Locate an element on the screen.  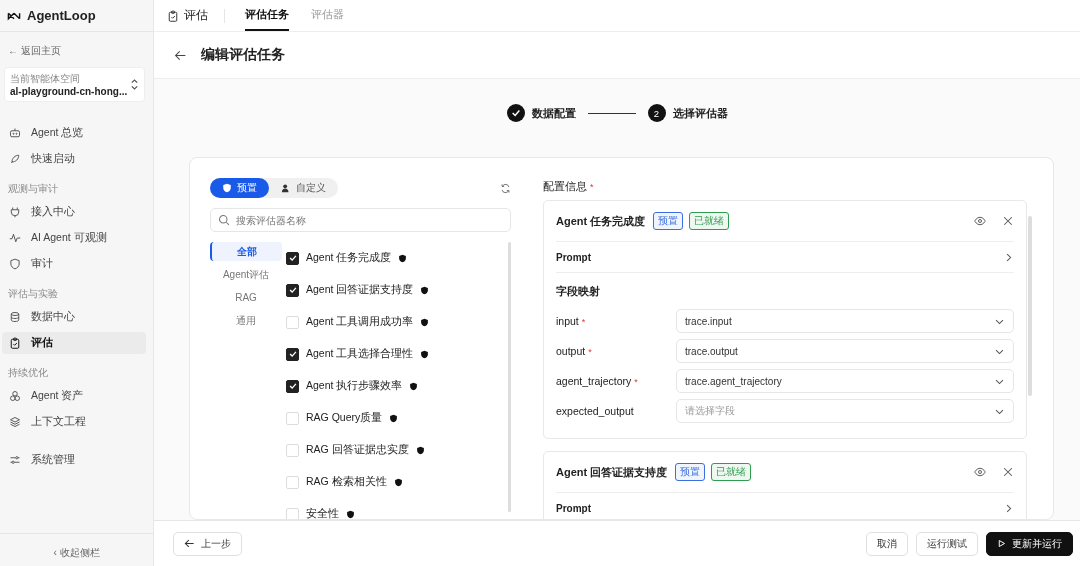
button: 运行测试 is located at coordinates (947, 543).